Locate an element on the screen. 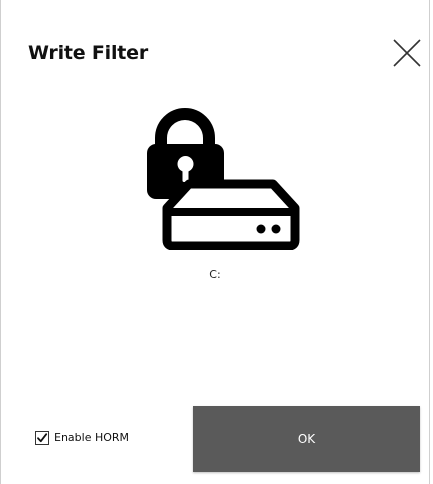  drive-letter-label: C: is located at coordinates (215, 274).